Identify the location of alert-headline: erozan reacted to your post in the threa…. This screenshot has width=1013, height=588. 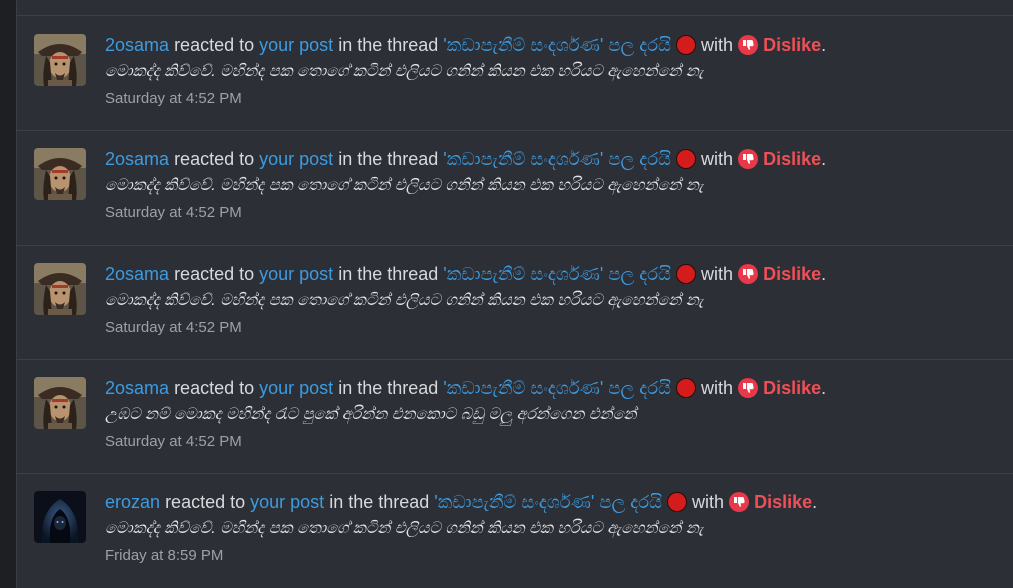
(554, 502).